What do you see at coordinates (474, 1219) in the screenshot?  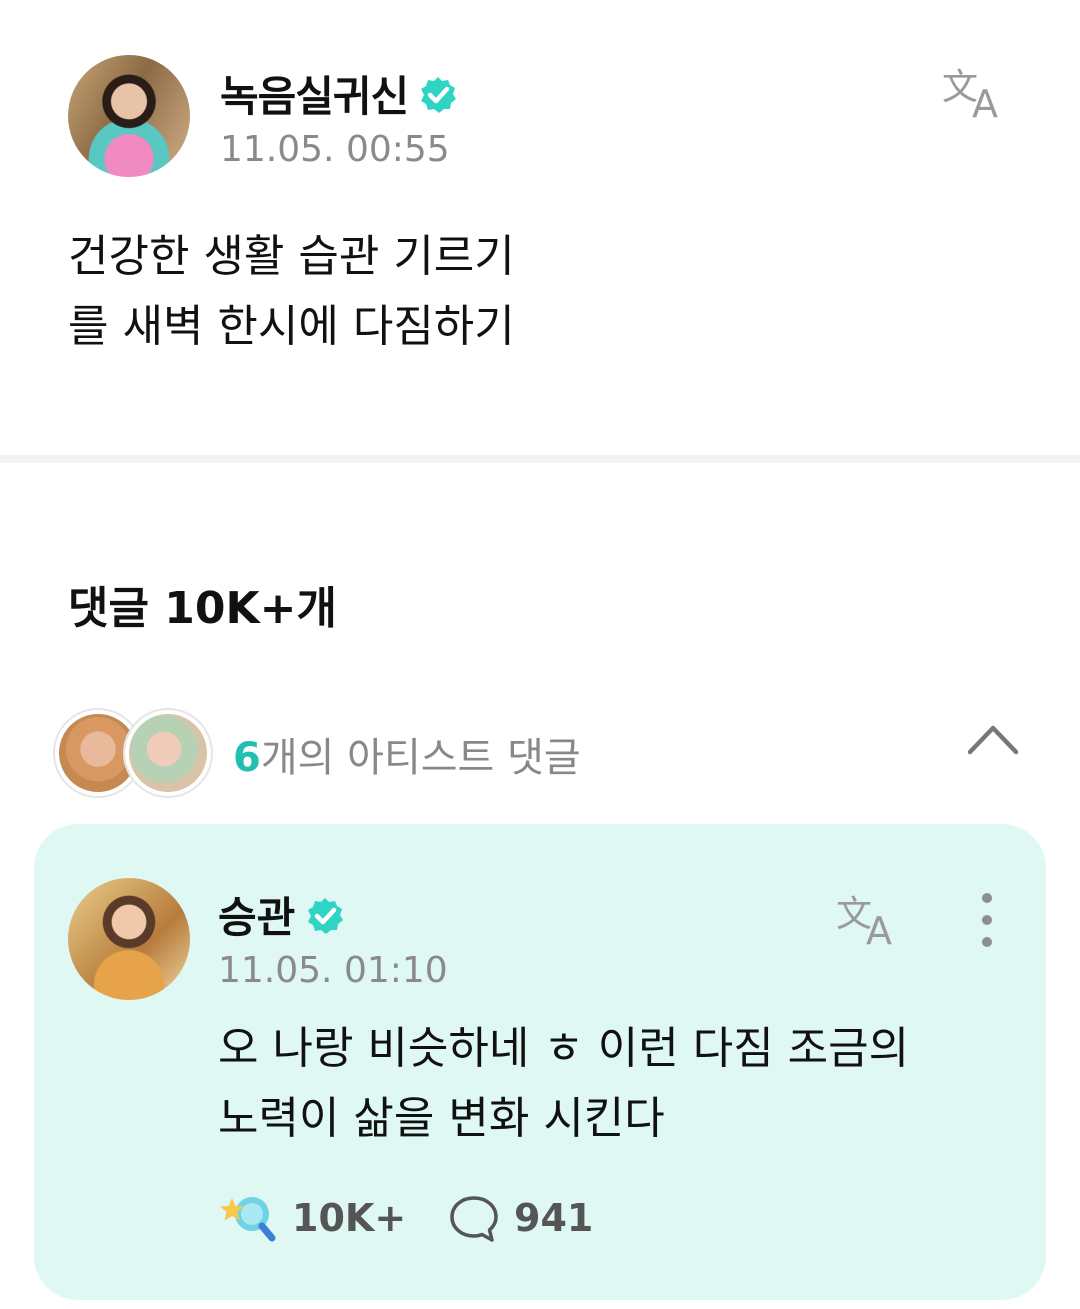 I see `reply-bubble-icon` at bounding box center [474, 1219].